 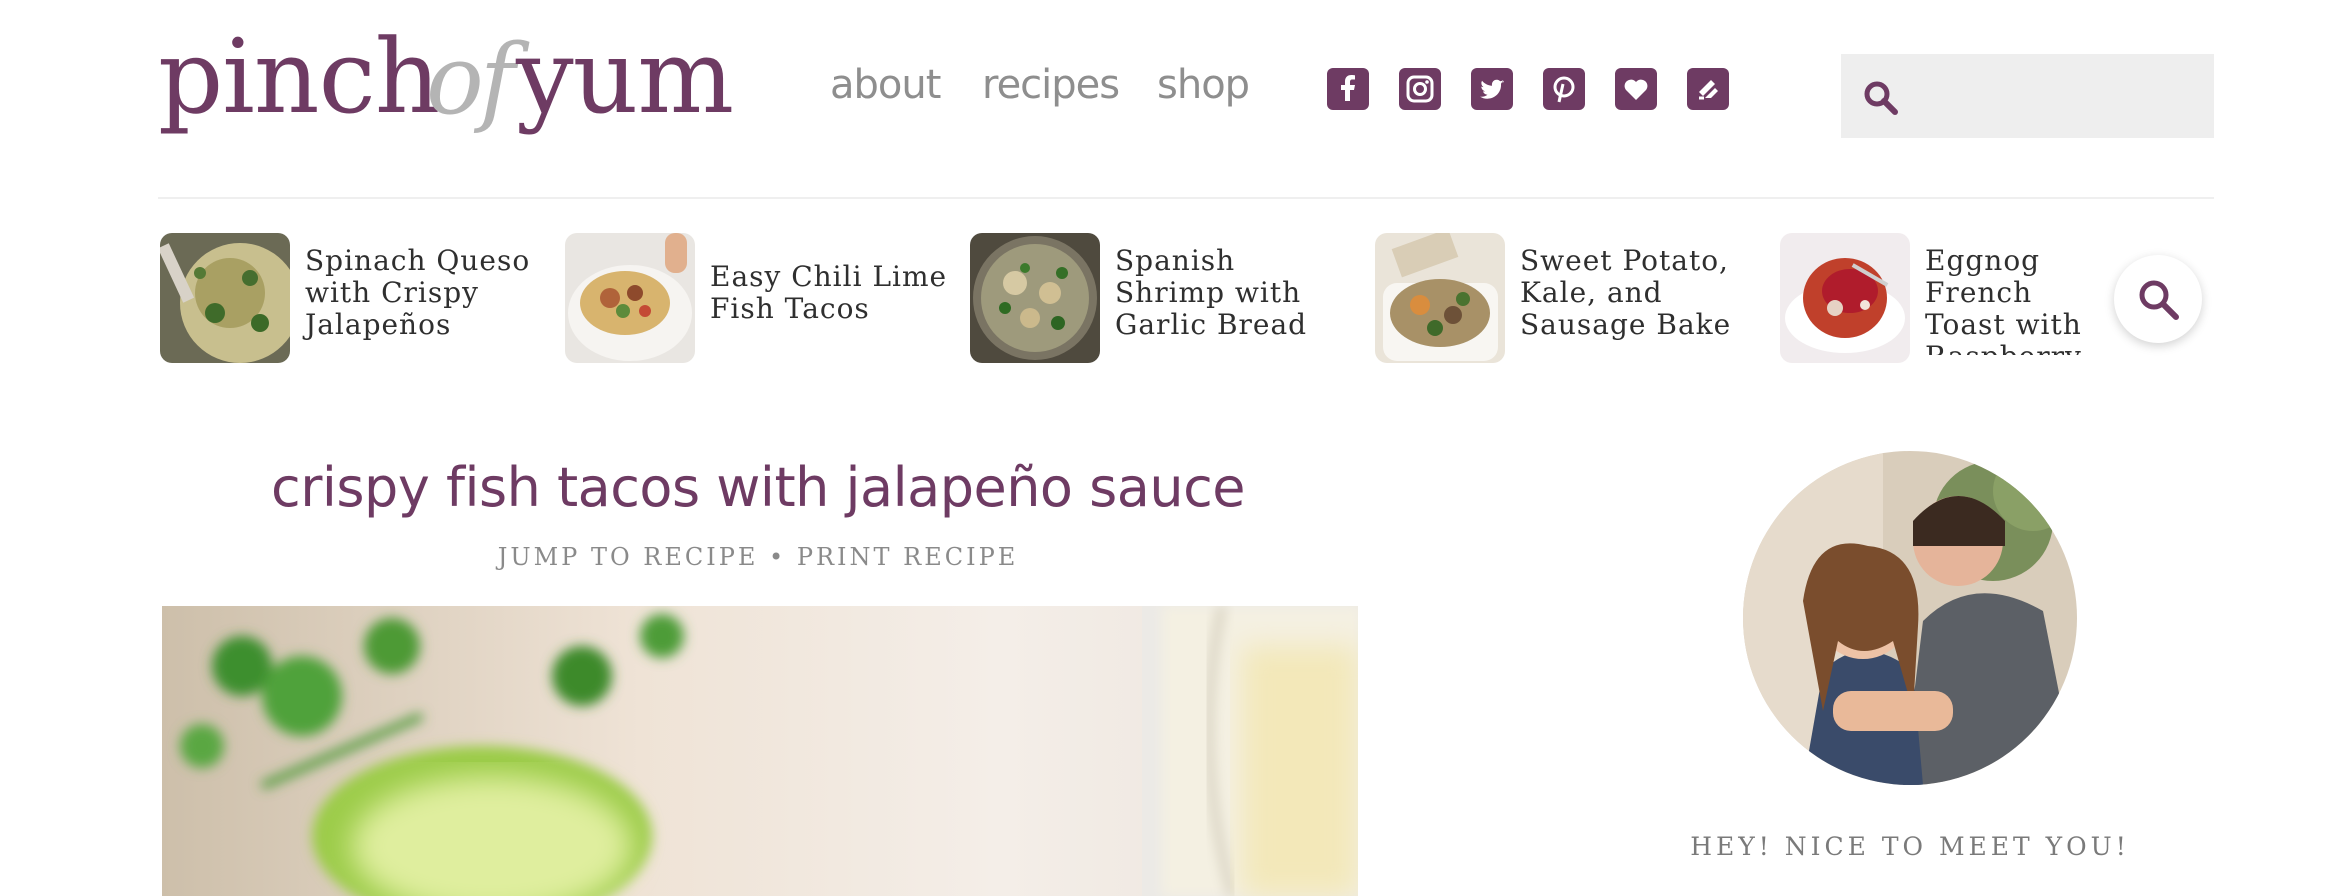 I want to click on search-box, so click(x=2027, y=96).